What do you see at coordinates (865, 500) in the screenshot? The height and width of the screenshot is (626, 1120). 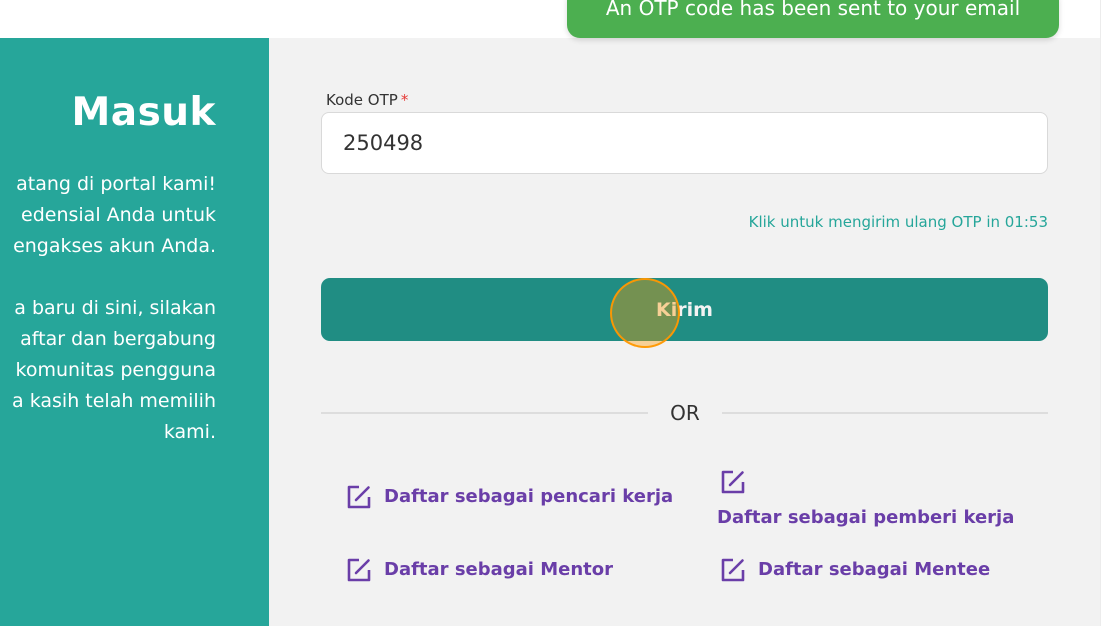 I see `register-employer-link: Daftar sebagai pemberi kerja` at bounding box center [865, 500].